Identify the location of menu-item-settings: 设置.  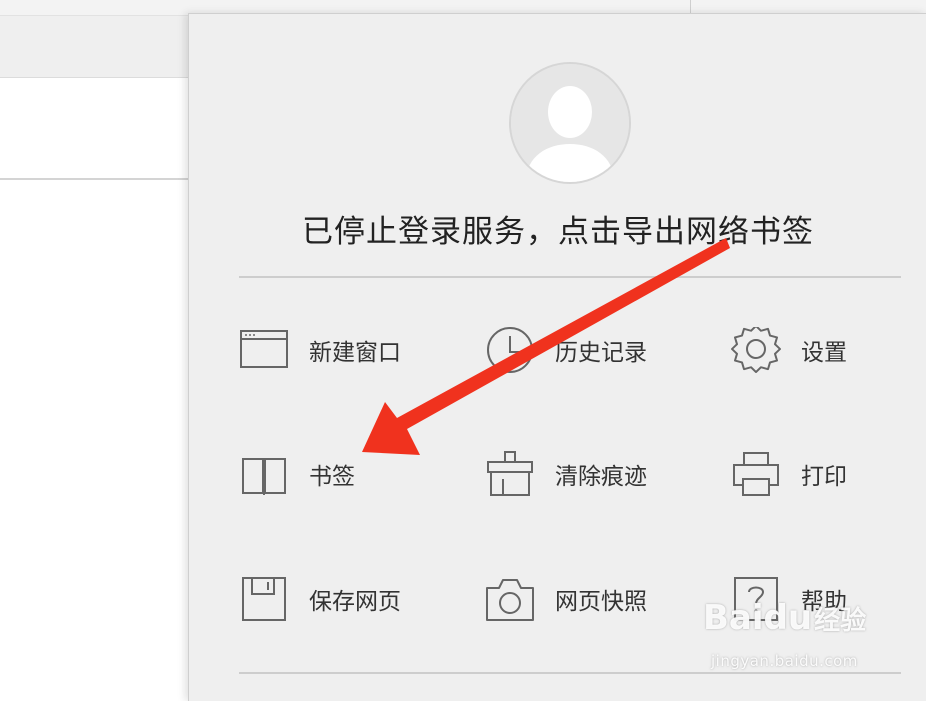
(828, 351).